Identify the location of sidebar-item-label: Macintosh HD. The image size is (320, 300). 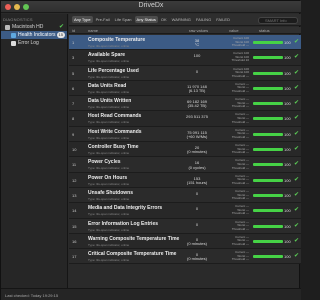
(28, 27).